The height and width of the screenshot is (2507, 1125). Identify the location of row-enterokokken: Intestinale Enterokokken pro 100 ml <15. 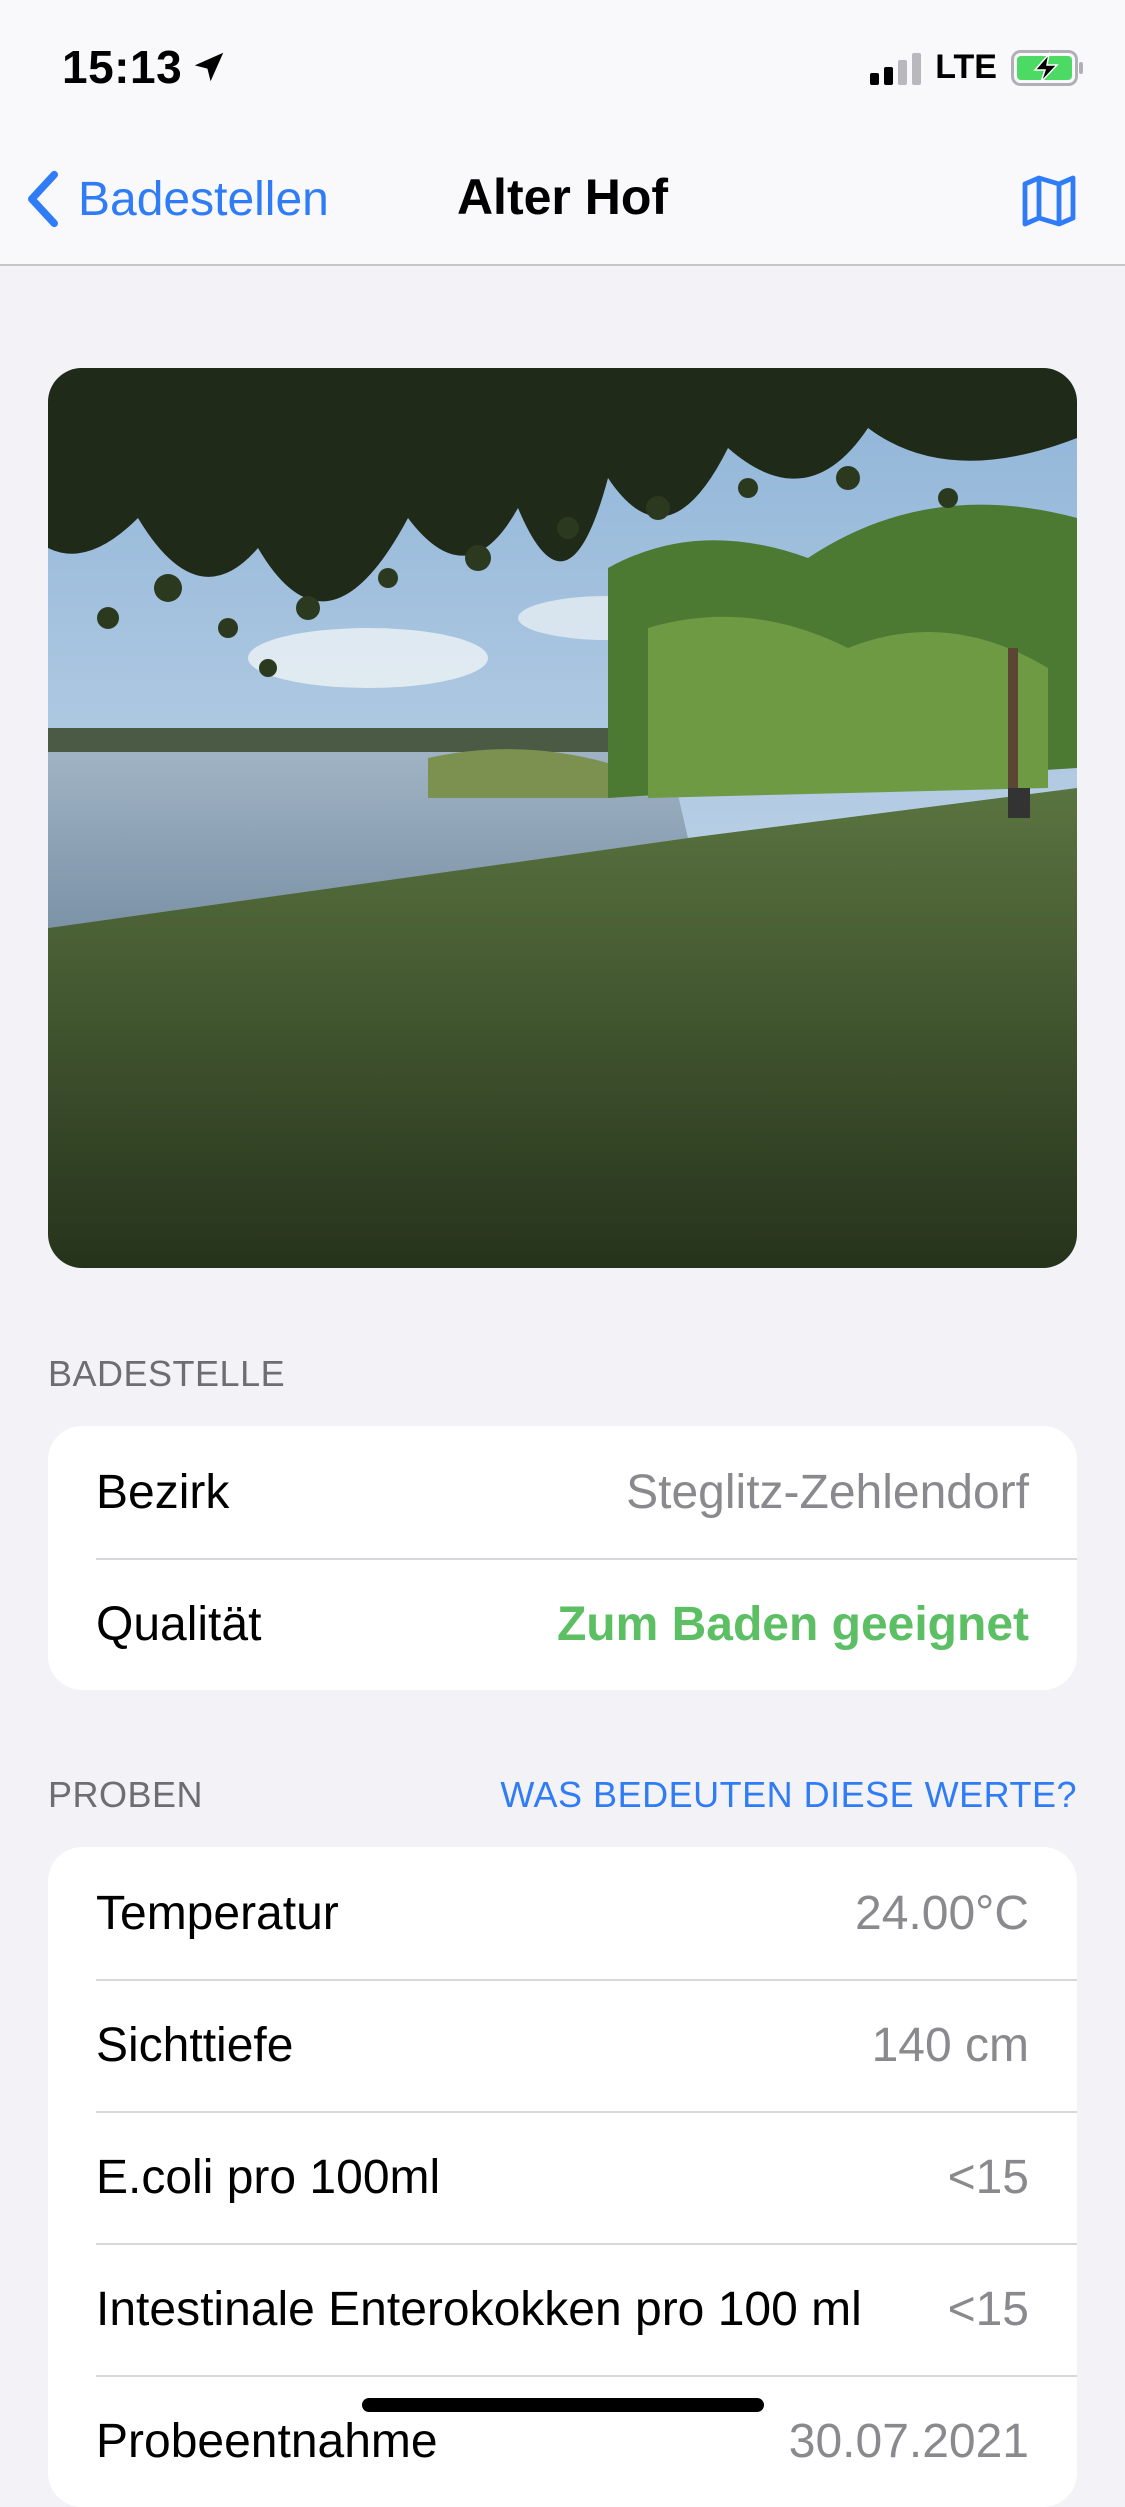
(562, 2309).